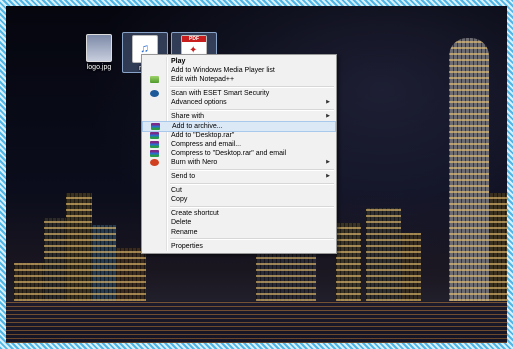 The width and height of the screenshot is (513, 349). I want to click on menu-item-label: Scan with ESET Smart Security, so click(220, 94).